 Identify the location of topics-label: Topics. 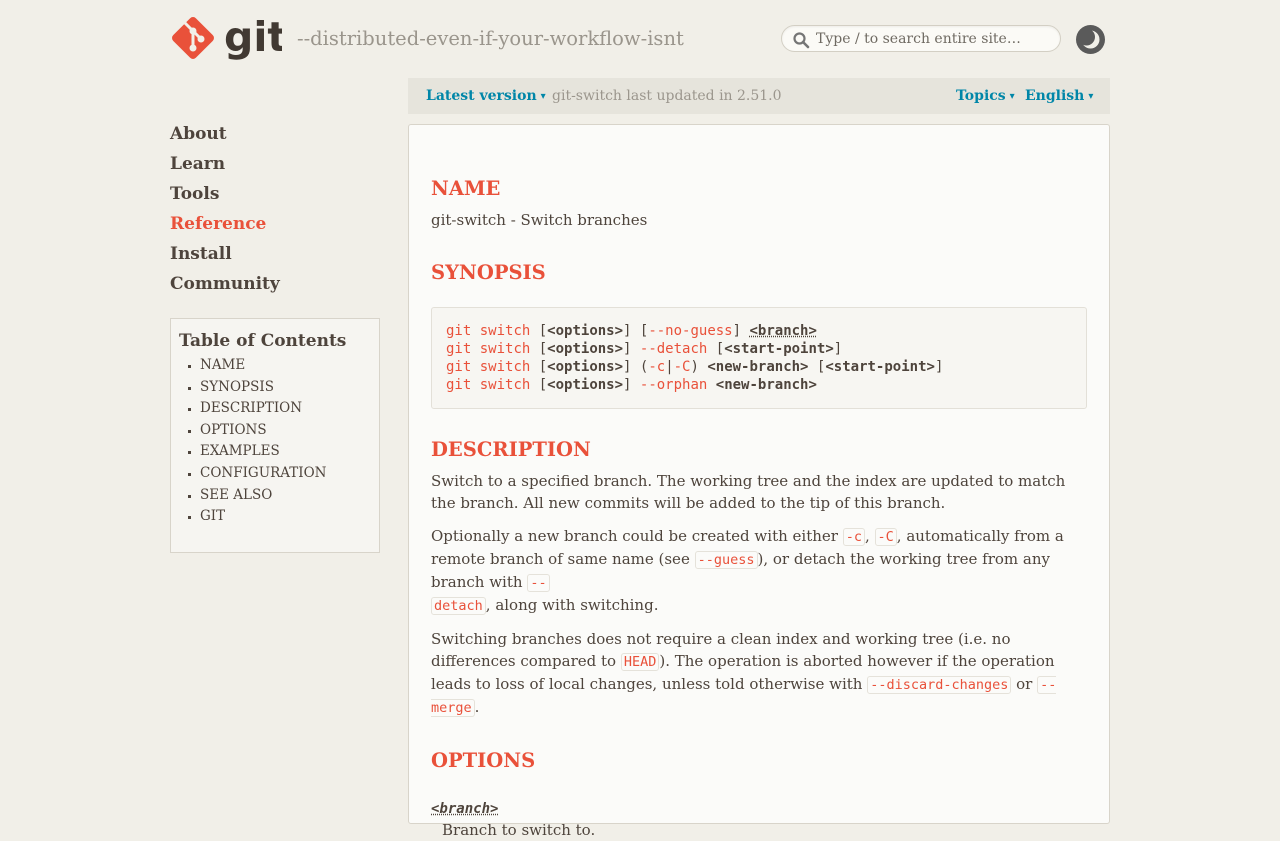
(981, 96).